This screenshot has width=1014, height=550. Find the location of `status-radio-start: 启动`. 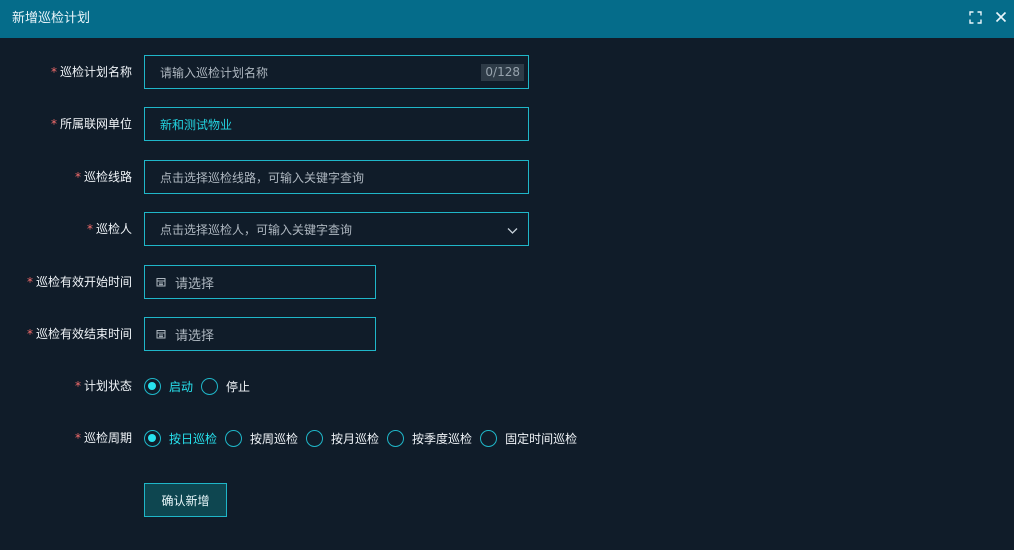

status-radio-start: 启动 is located at coordinates (168, 386).